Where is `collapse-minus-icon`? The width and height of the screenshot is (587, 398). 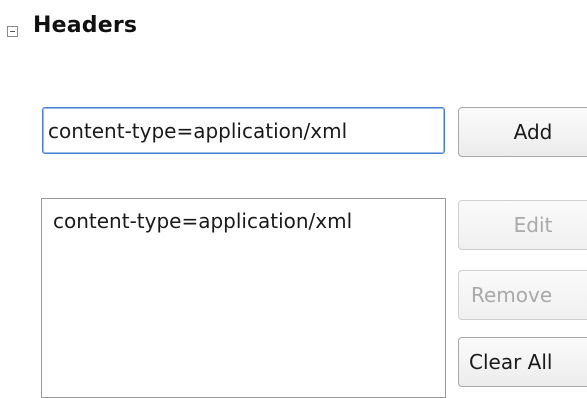 collapse-minus-icon is located at coordinates (12, 31).